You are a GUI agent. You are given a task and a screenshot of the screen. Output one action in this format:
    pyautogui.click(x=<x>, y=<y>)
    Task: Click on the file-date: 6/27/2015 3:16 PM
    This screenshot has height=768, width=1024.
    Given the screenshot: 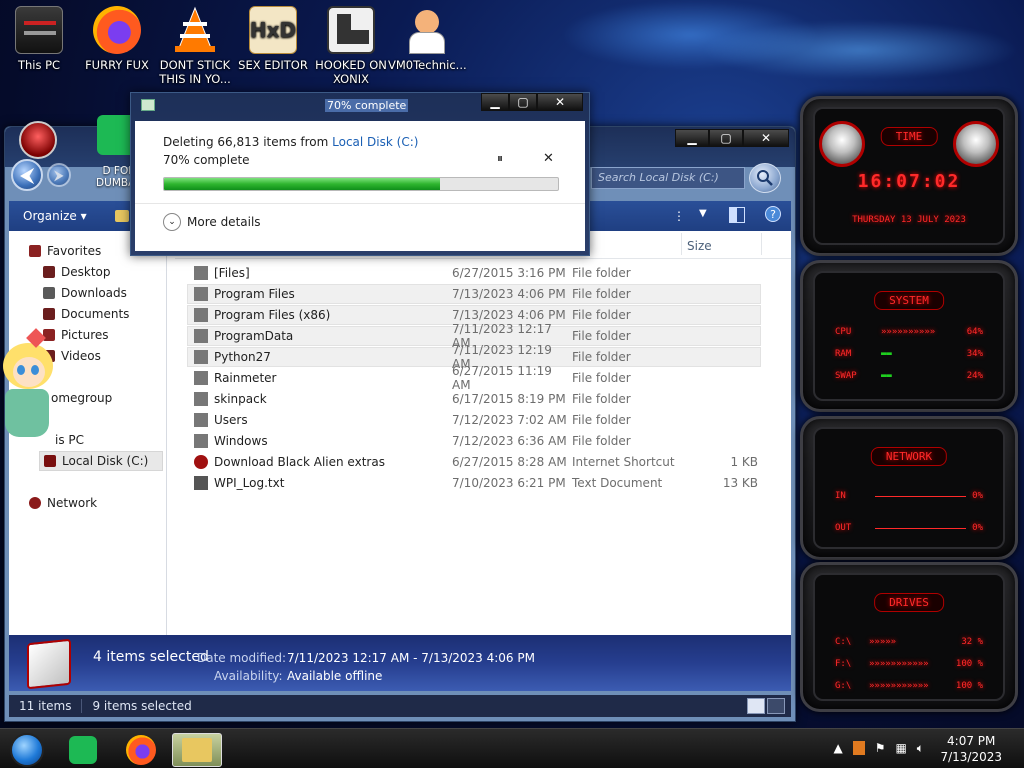 What is the action you would take?
    pyautogui.click(x=509, y=273)
    